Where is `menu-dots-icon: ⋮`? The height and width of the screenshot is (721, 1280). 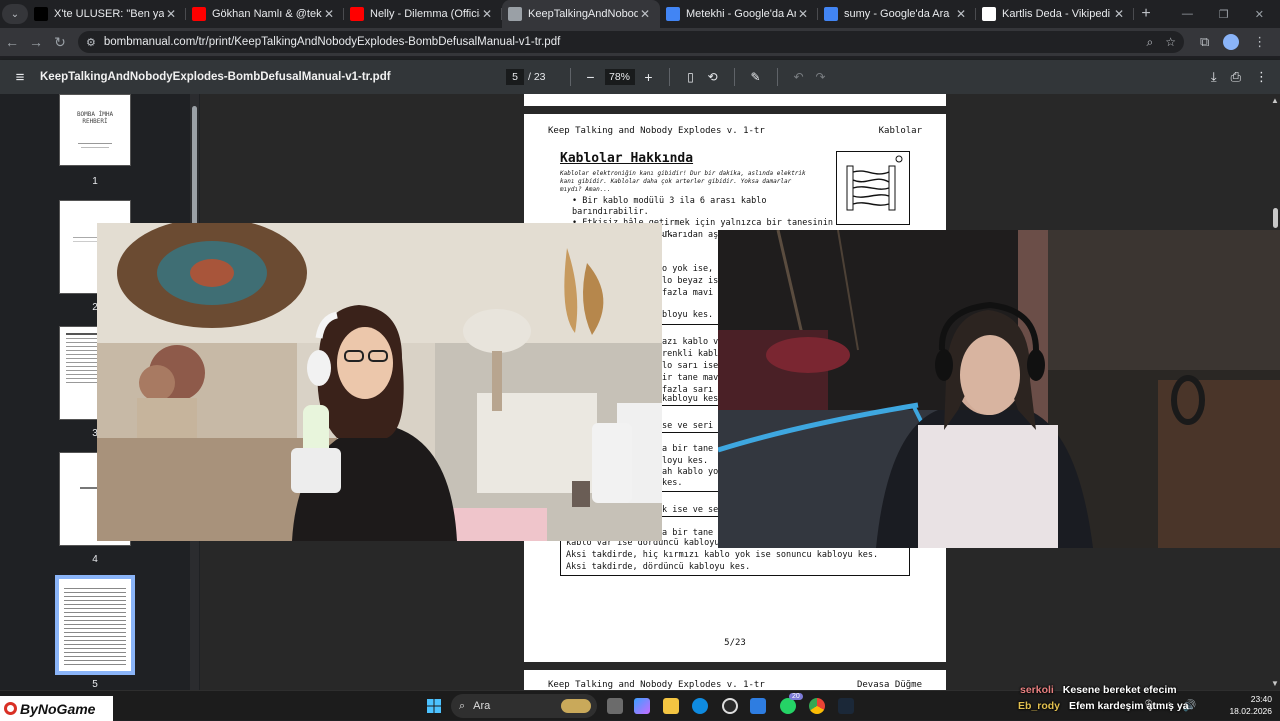
menu-dots-icon: ⋮ is located at coordinates (1259, 42).